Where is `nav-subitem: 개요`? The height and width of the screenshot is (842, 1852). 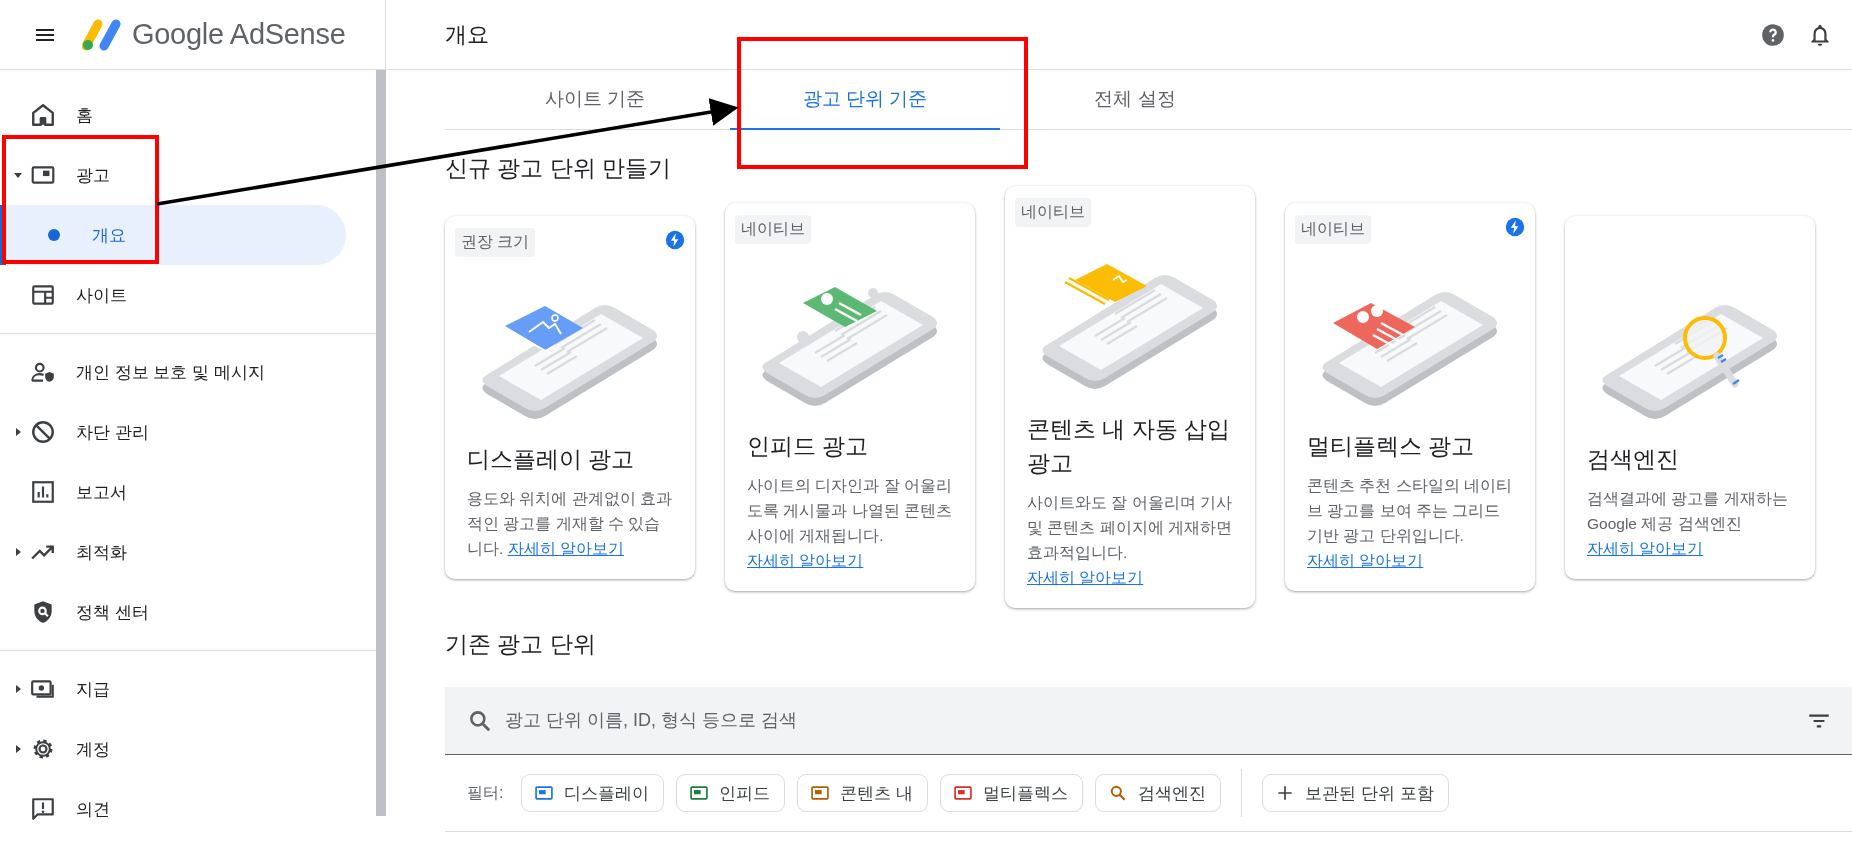 nav-subitem: 개요 is located at coordinates (173, 235).